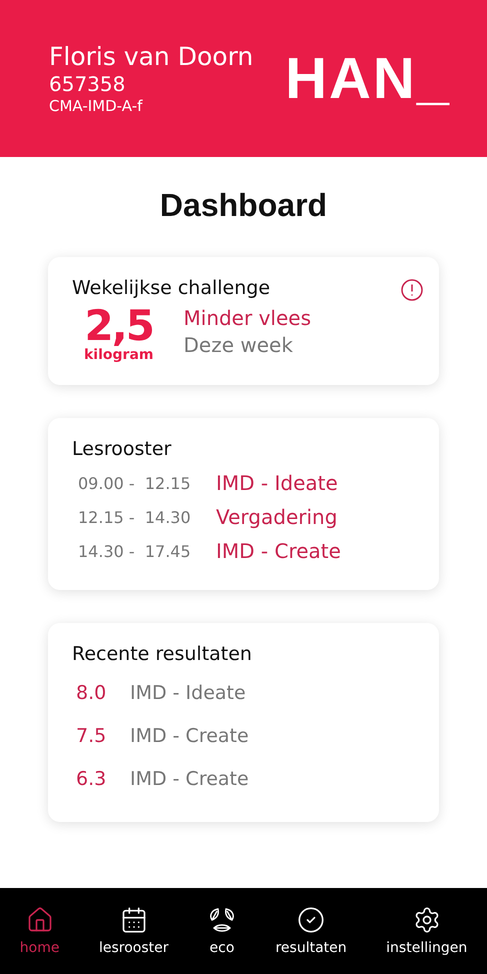 The image size is (487, 974). Describe the element at coordinates (162, 654) in the screenshot. I see `card-title: Recente resultaten` at that location.